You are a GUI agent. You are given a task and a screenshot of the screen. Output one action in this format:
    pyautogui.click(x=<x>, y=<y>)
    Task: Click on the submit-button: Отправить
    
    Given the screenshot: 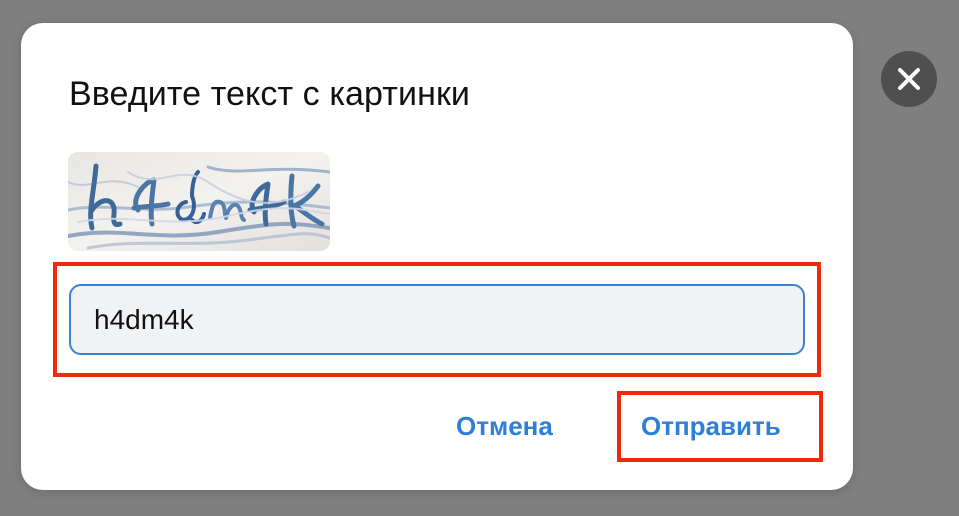 What is the action you would take?
    pyautogui.click(x=711, y=426)
    